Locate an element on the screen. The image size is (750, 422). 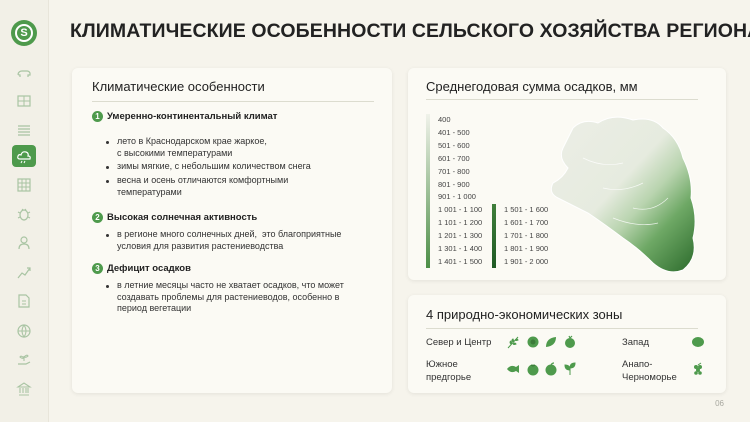
leaf-icon is located at coordinates (551, 342).